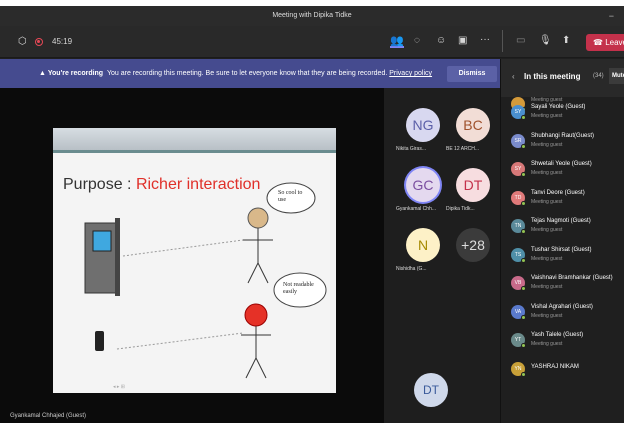 The width and height of the screenshot is (624, 423). What do you see at coordinates (312, 42) in the screenshot?
I see `meeting-control-bar: ⬡ 45:19 👥 ◌ ☺ ▣ ··· ▭ 🎙 ⬆ ☎ Leave` at bounding box center [312, 42].